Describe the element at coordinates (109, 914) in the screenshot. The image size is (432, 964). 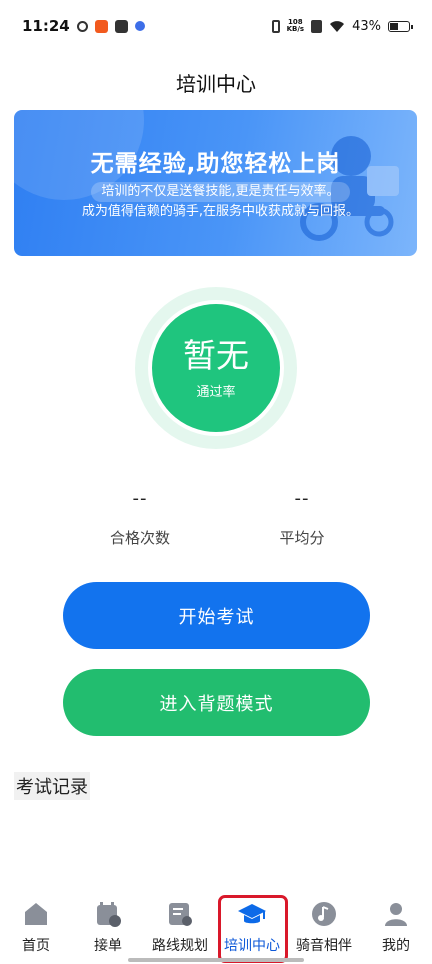
I see `order-calendar-icon` at that location.